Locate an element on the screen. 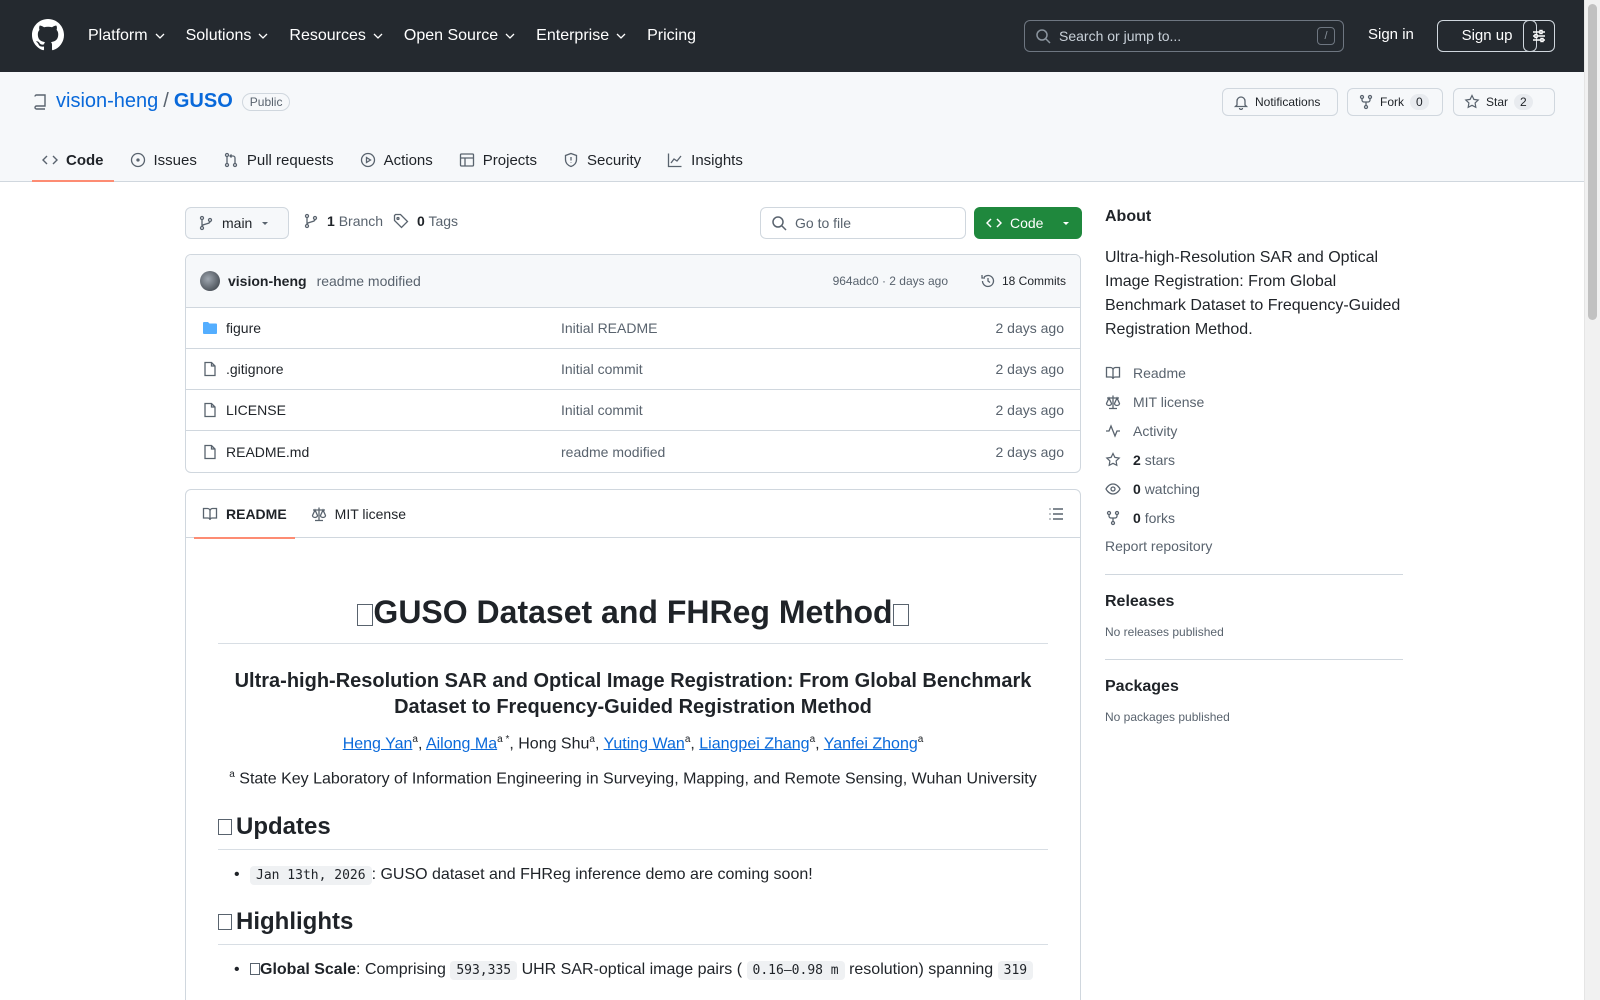  author-link: Yuting Wan is located at coordinates (644, 743).